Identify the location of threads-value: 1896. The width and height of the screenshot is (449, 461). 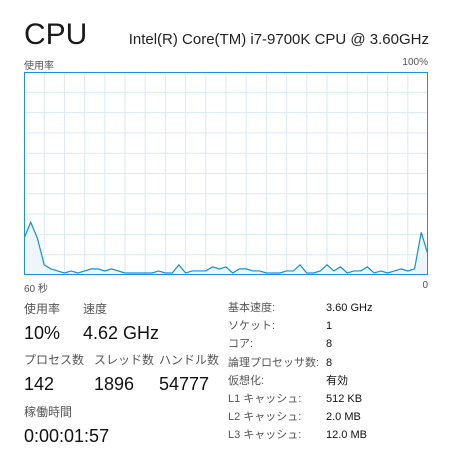
(114, 384).